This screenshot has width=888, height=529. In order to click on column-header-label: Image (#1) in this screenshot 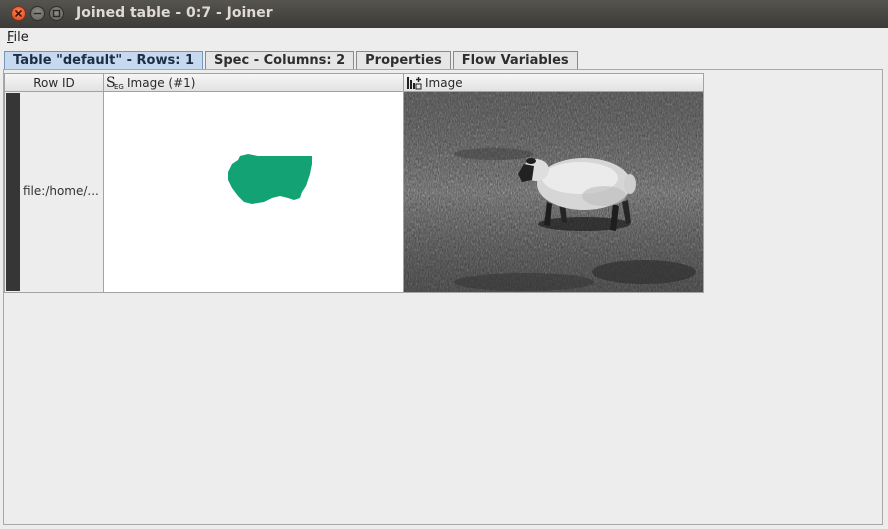, I will do `click(161, 83)`.